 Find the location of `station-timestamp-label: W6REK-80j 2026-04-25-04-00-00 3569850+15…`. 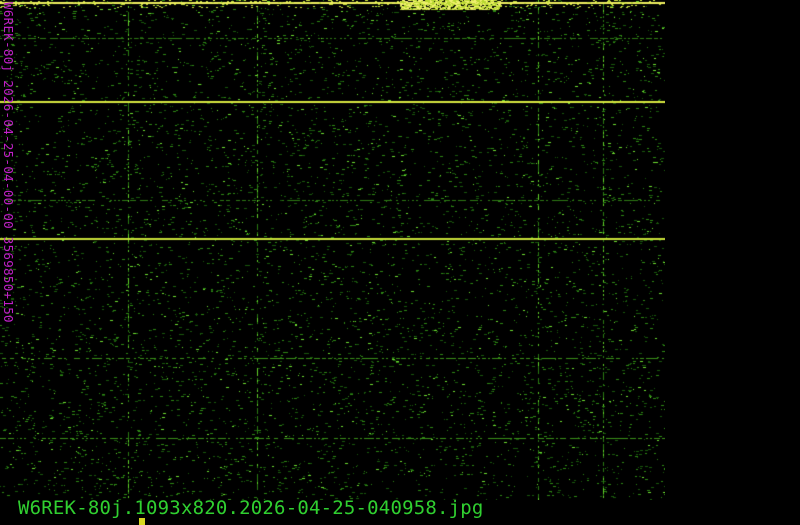

station-timestamp-label: W6REK-80j 2026-04-25-04-00-00 3569850+15… is located at coordinates (8, 162).